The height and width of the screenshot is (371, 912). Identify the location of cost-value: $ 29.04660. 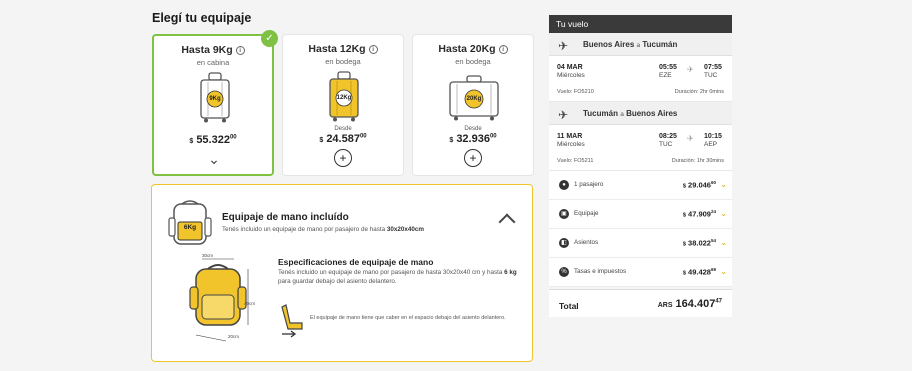
(699, 185).